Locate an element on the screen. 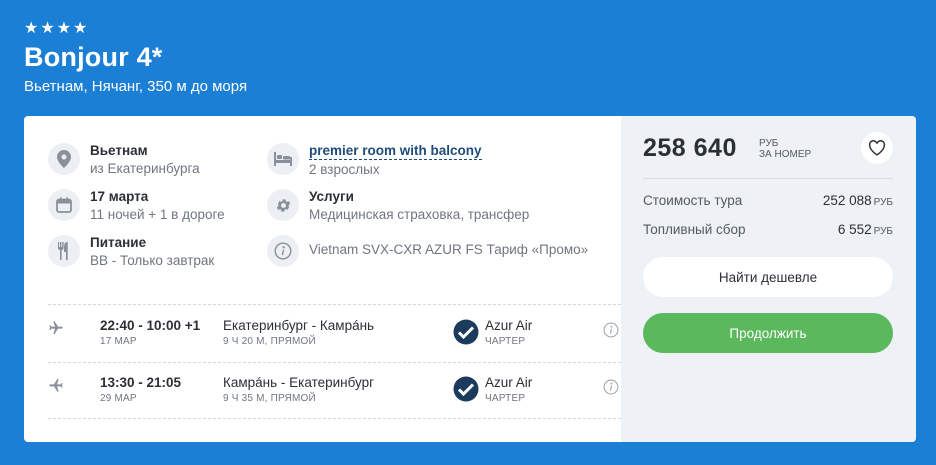 Image resolution: width=936 pixels, height=465 pixels. cutlery-icon is located at coordinates (64, 251).